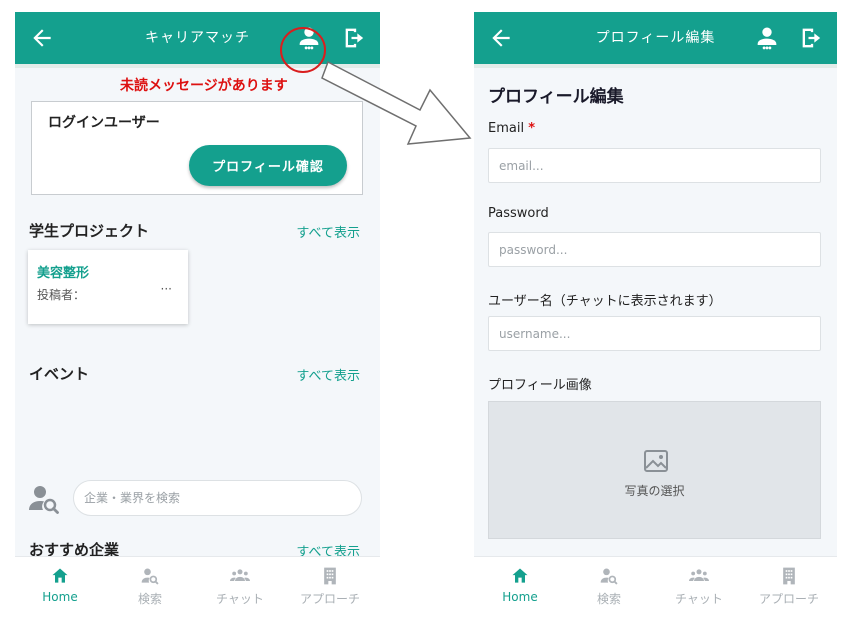 This screenshot has width=847, height=621. I want to click on login-user-panel: ログインユーザー プロフィール確認, so click(197, 148).